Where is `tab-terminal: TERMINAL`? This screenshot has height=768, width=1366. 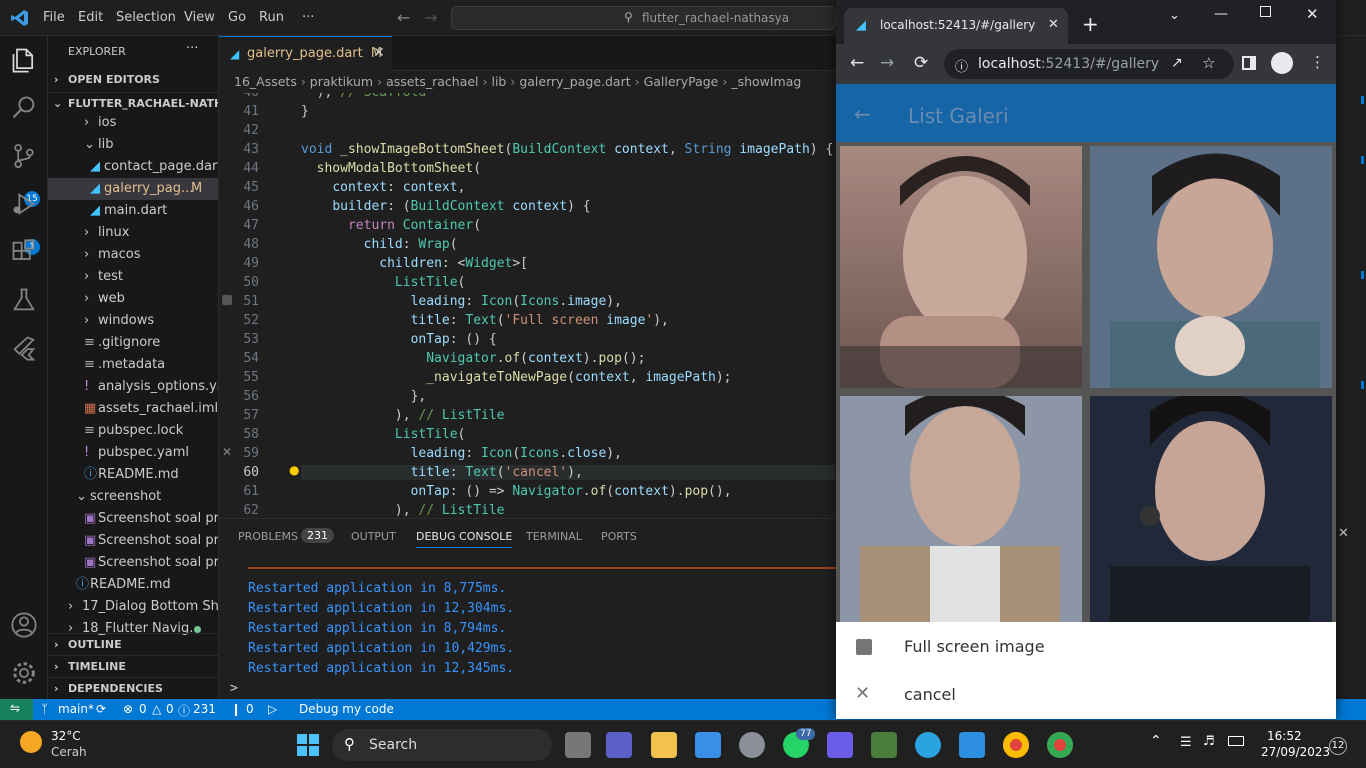
tab-terminal: TERMINAL is located at coordinates (554, 536).